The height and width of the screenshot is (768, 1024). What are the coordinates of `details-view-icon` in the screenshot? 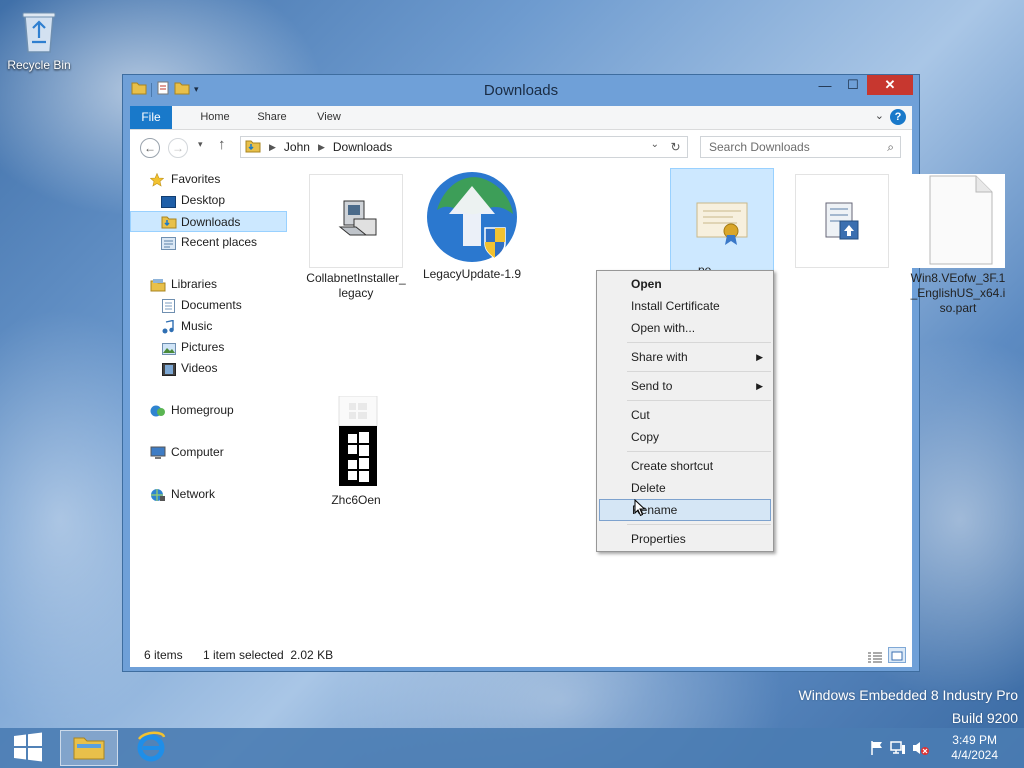 It's located at (875, 660).